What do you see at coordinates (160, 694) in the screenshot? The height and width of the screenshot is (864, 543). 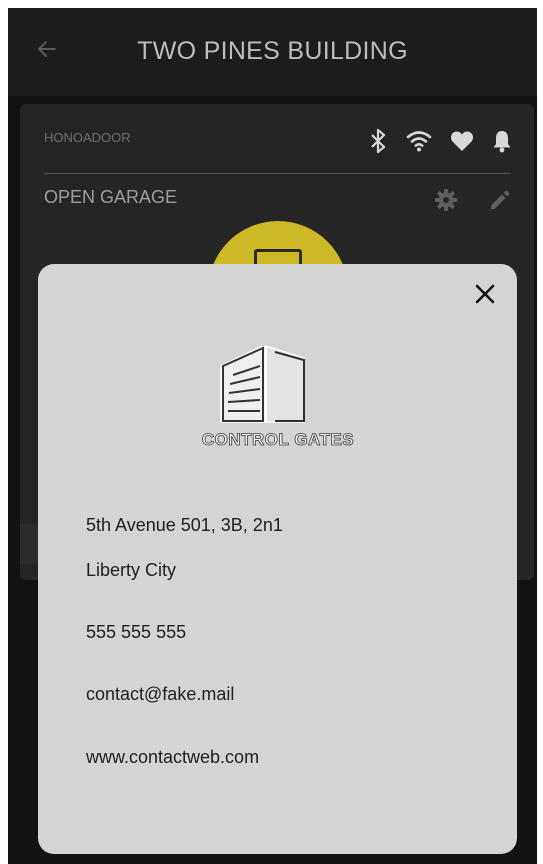 I see `email-link: contact@fake.mail` at bounding box center [160, 694].